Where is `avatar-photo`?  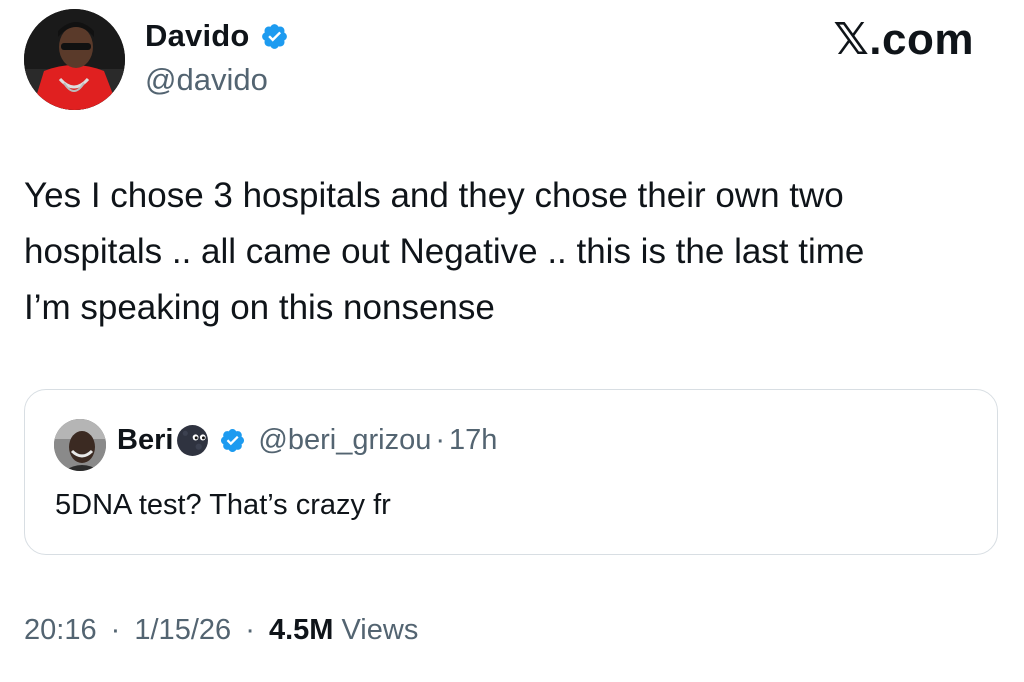
avatar-photo is located at coordinates (74, 59).